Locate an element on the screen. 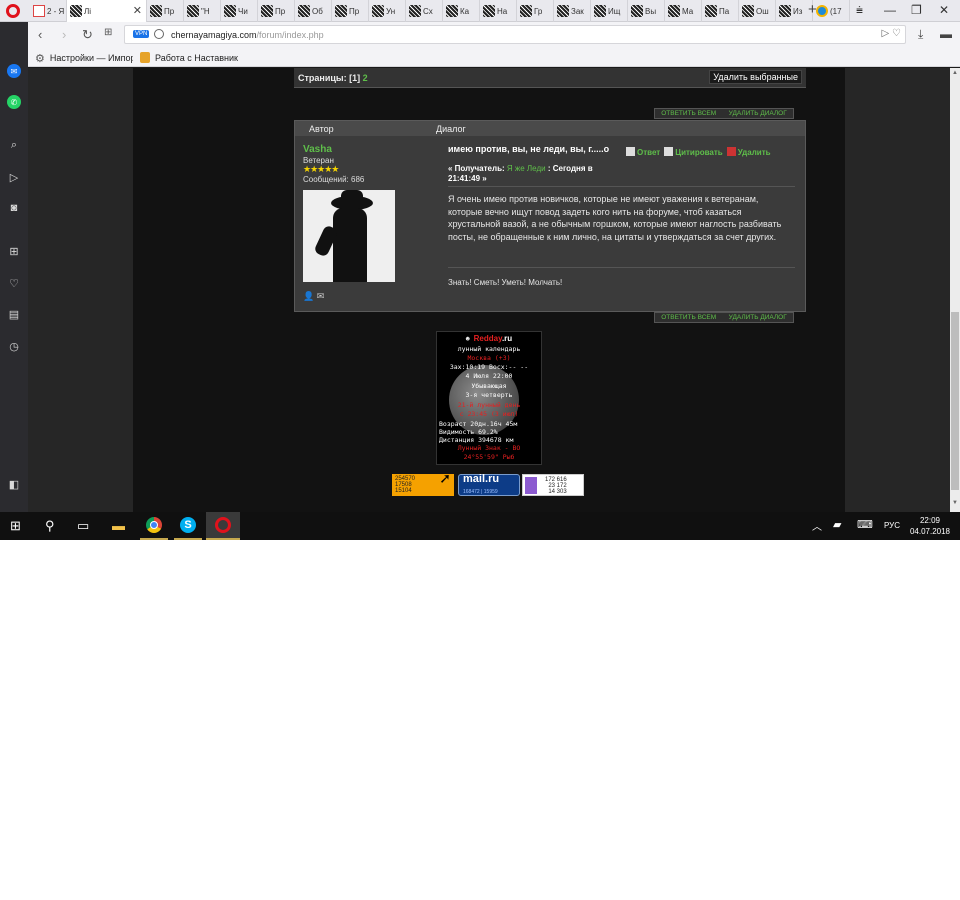 Image resolution: width=960 pixels, height=900 pixels. scroll-down-icon: ▼ is located at coordinates (955, 503).